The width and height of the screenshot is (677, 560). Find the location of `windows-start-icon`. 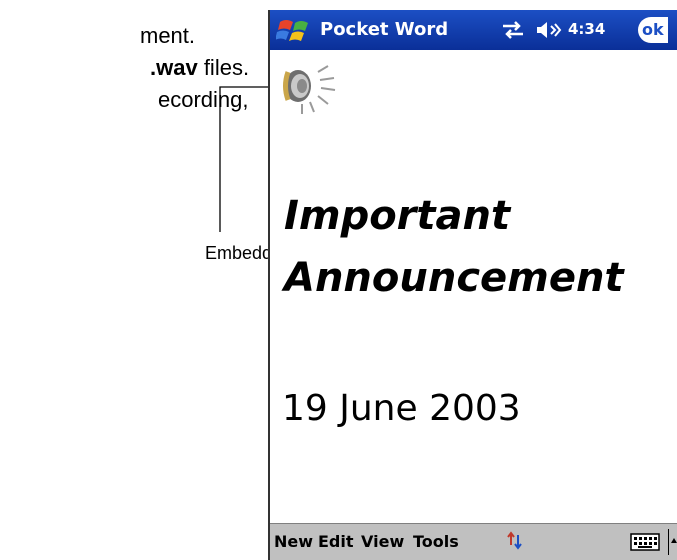

windows-start-icon is located at coordinates (294, 33).